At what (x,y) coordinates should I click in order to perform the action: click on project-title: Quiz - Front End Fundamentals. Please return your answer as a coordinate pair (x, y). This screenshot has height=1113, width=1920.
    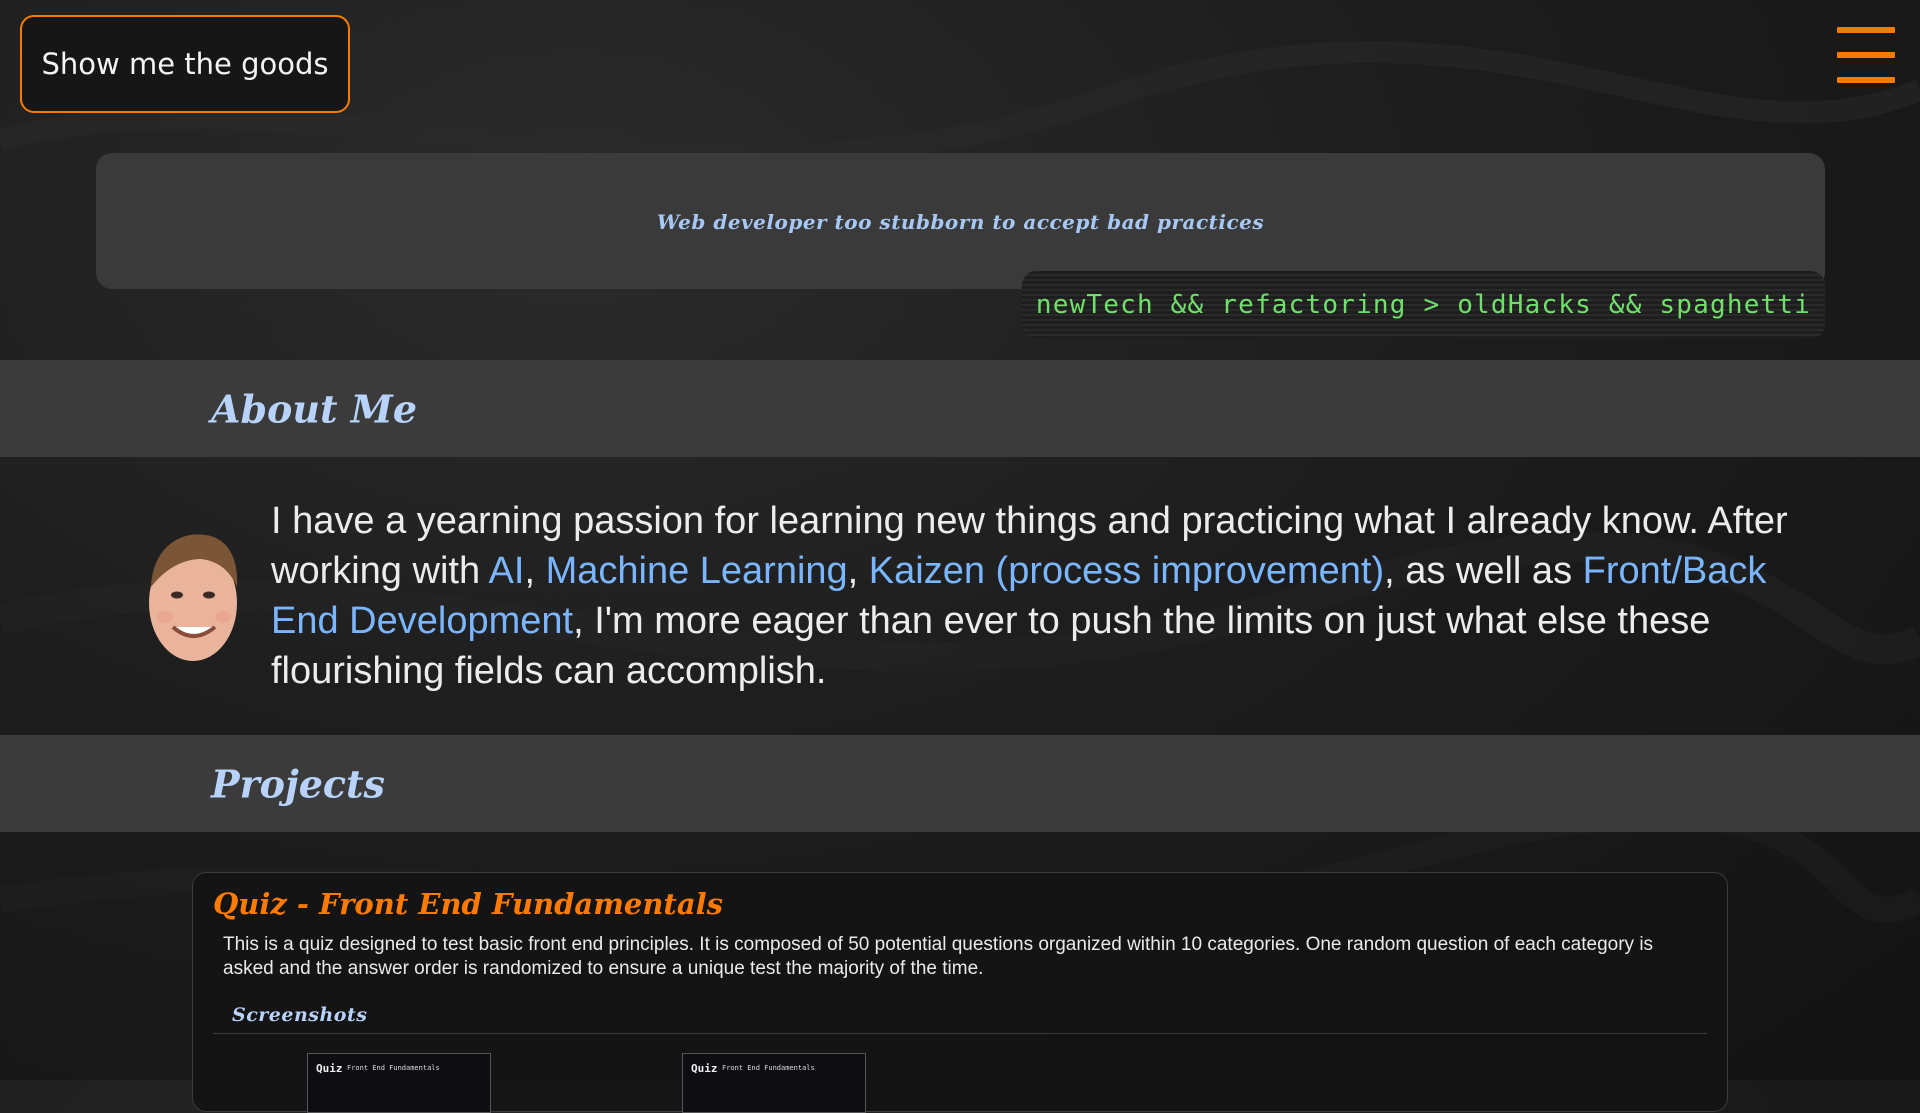
    Looking at the image, I should click on (468, 904).